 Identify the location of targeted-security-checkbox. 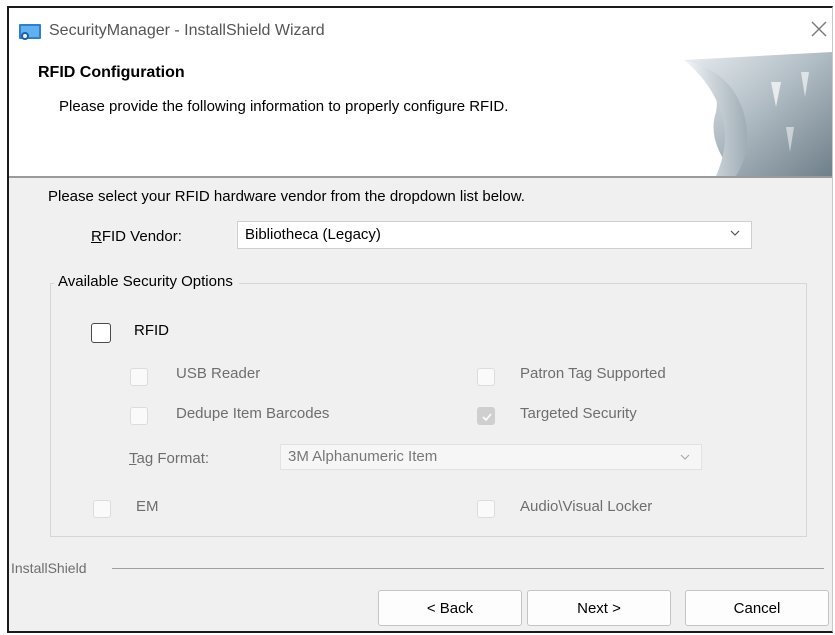
(486, 416).